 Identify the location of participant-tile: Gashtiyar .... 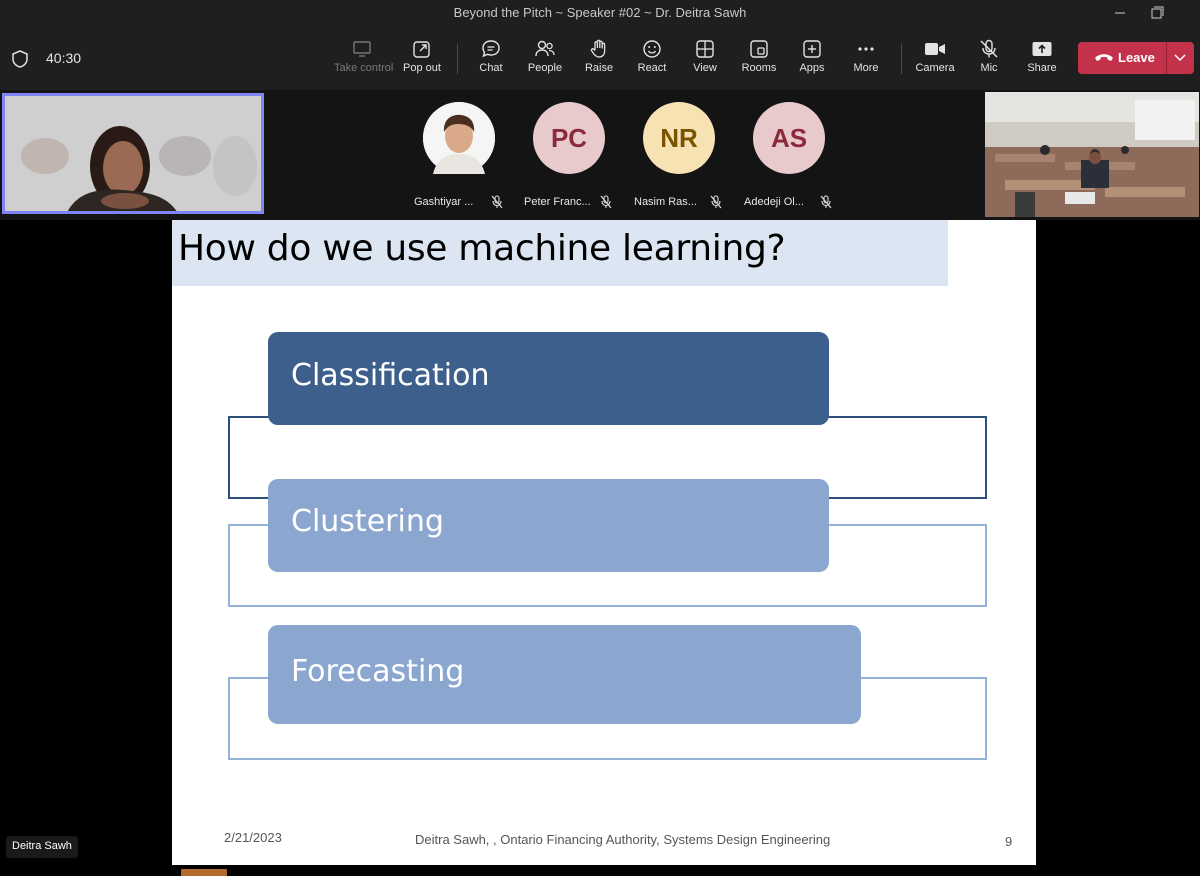
(469, 156).